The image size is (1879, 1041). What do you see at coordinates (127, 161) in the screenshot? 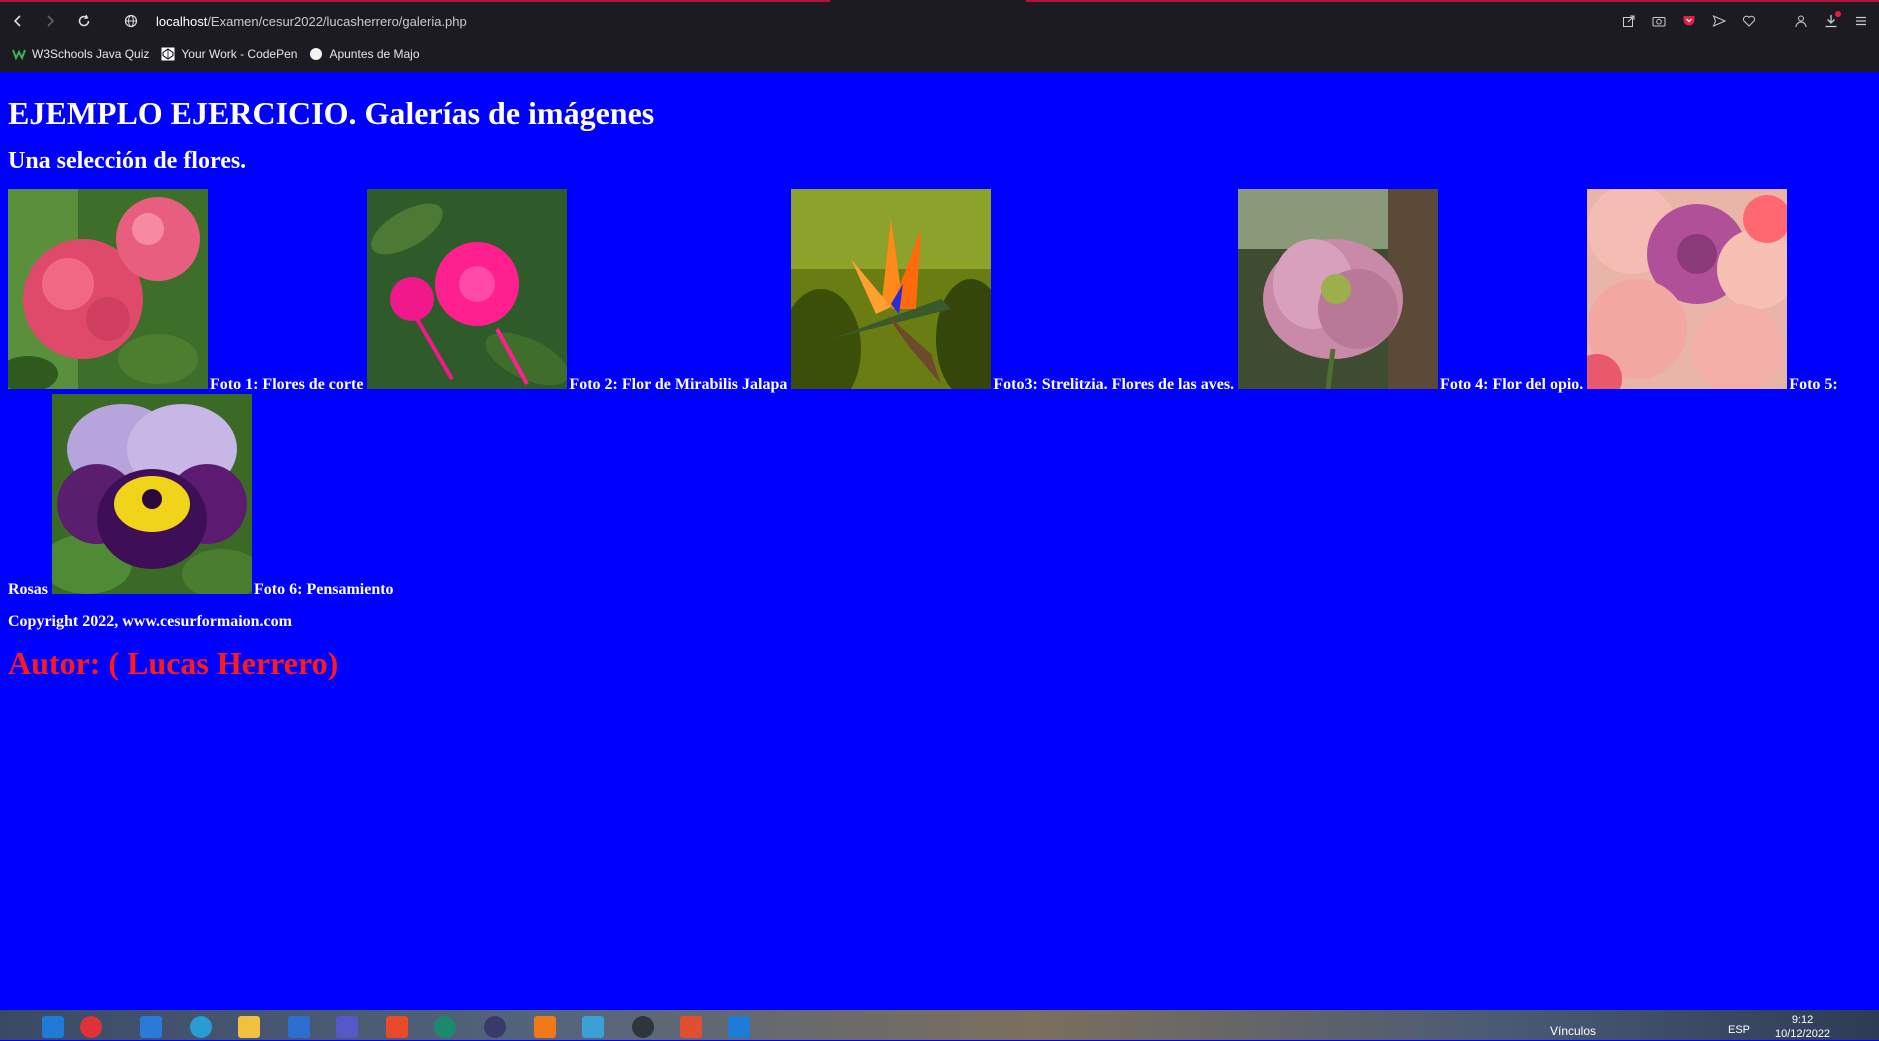
I see `page-subtitle: Una selección de flores.` at bounding box center [127, 161].